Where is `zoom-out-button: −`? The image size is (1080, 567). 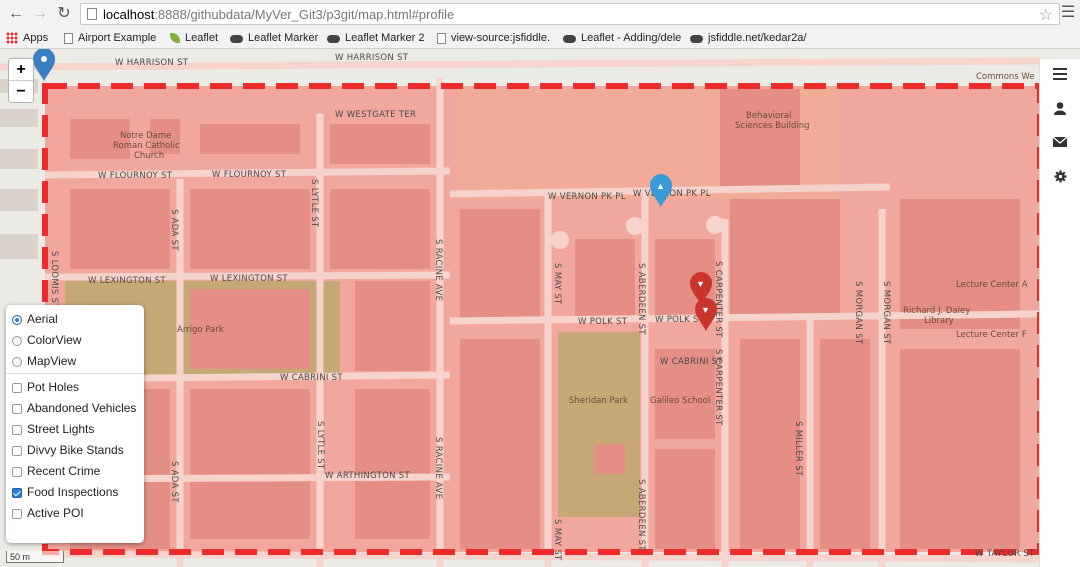 zoom-out-button: − is located at coordinates (21, 91).